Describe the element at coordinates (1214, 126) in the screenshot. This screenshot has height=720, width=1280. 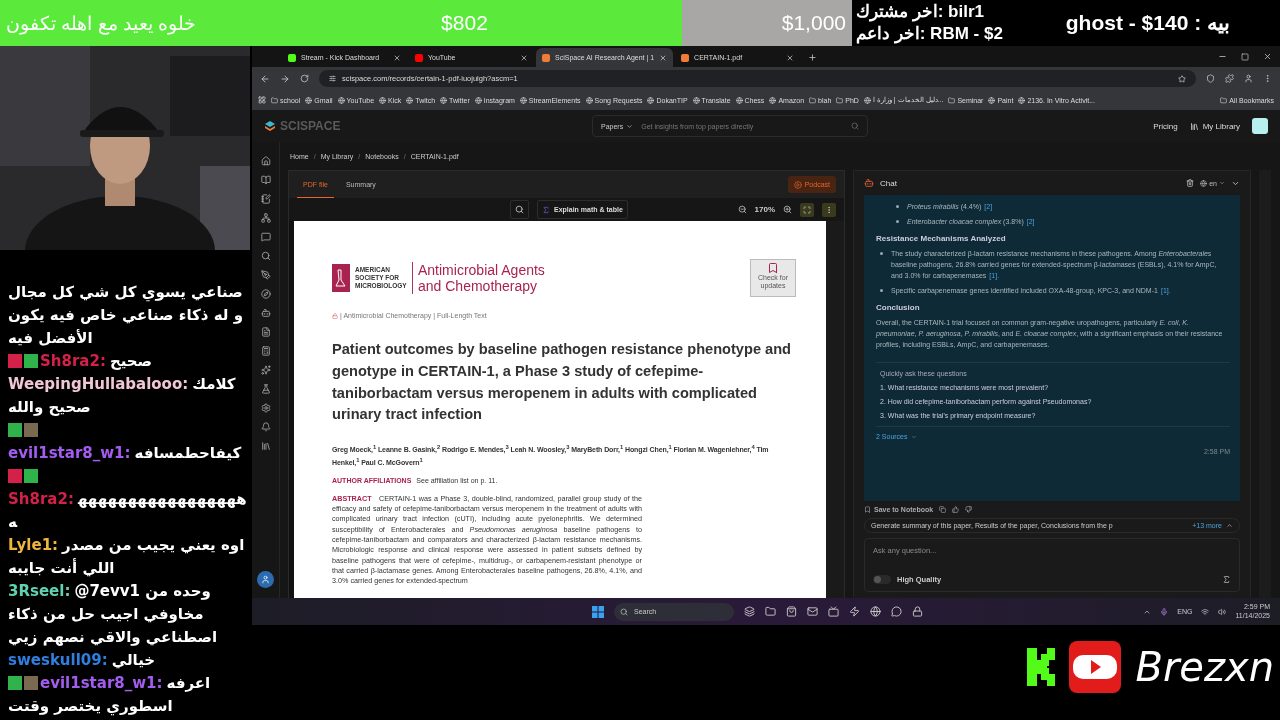
I see `library-link: My Library` at that location.